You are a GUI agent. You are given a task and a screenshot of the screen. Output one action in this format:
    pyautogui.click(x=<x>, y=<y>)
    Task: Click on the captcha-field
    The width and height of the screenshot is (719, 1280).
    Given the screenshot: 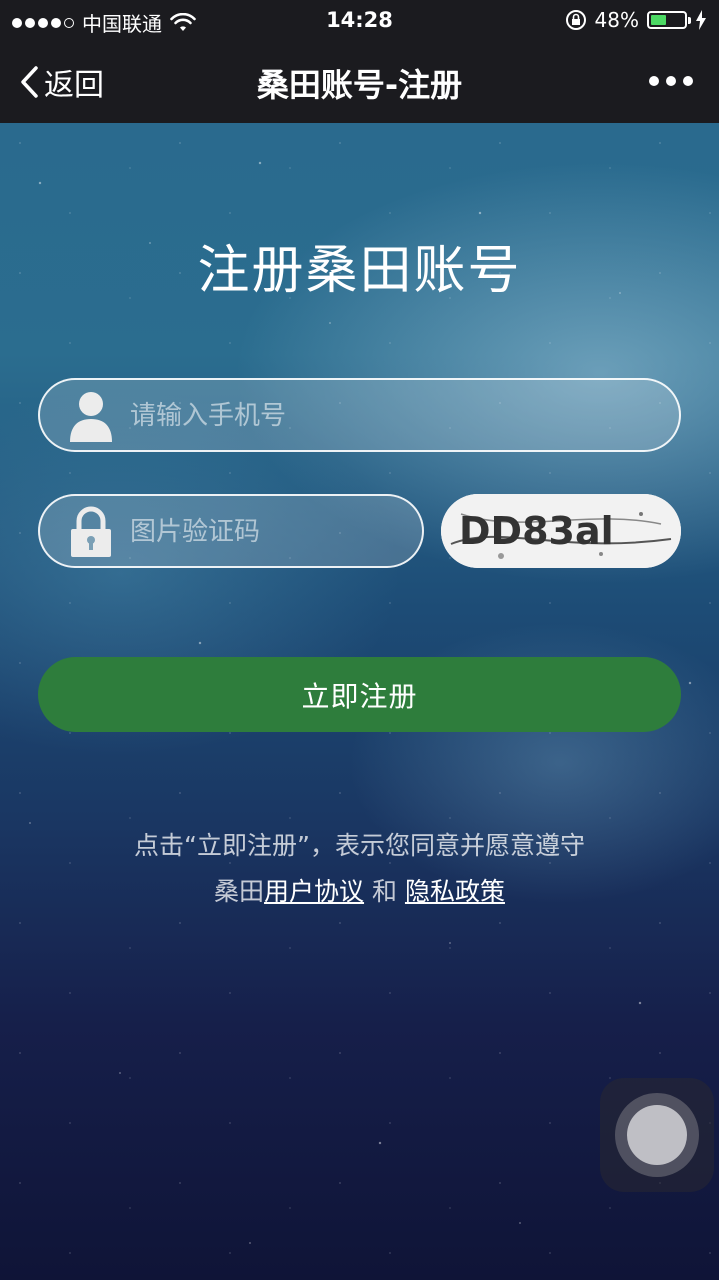 What is the action you would take?
    pyautogui.click(x=231, y=531)
    